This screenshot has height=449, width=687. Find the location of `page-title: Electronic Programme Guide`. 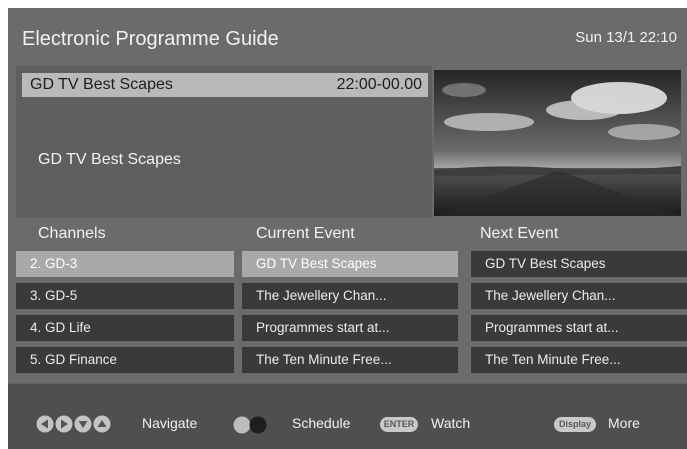

page-title: Electronic Programme Guide is located at coordinates (150, 39).